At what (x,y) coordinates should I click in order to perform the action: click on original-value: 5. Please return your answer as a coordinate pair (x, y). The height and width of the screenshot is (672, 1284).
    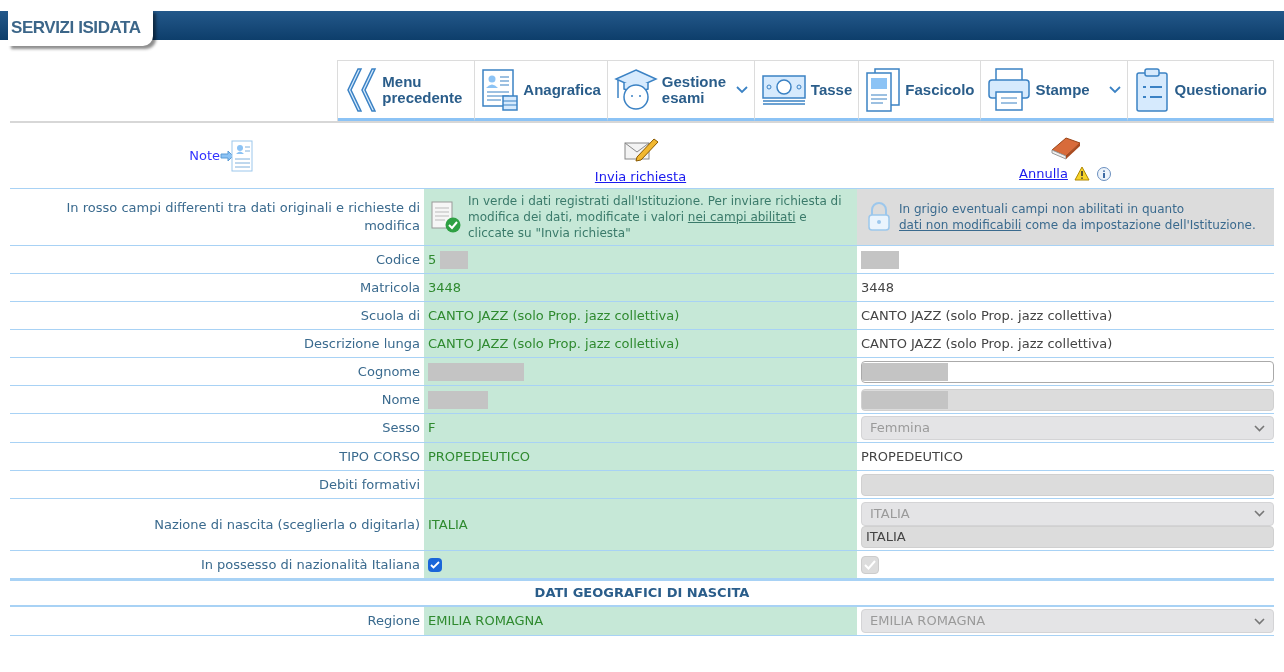
    Looking at the image, I should click on (432, 259).